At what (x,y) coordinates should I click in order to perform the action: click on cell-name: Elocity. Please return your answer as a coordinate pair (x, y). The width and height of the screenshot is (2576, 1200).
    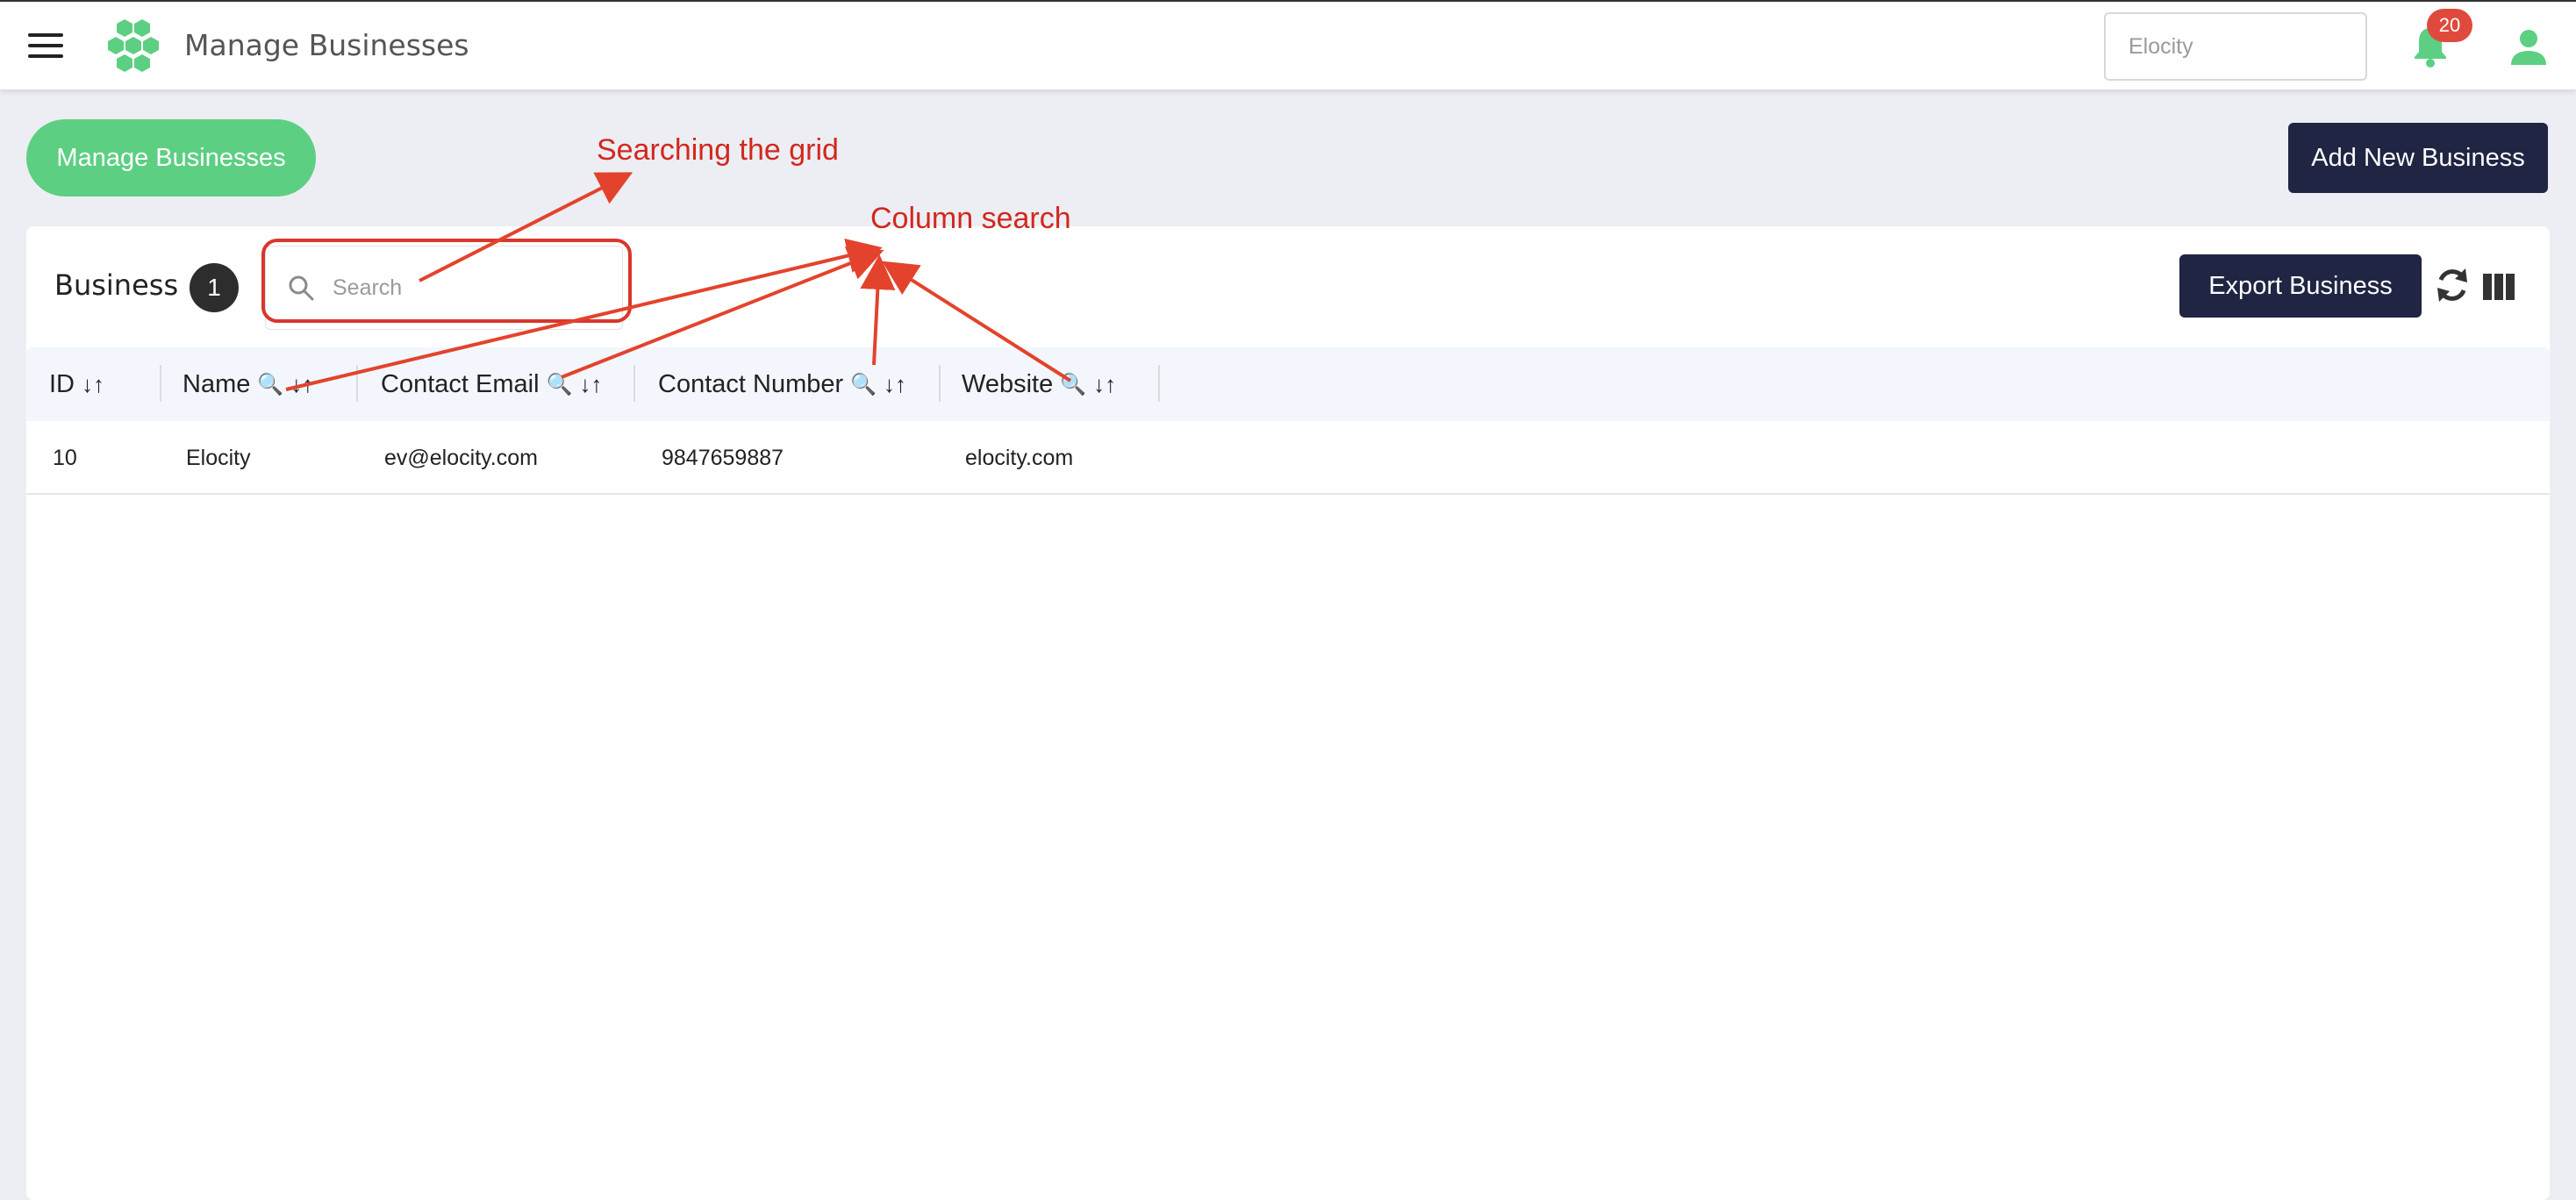
    Looking at the image, I should click on (218, 457).